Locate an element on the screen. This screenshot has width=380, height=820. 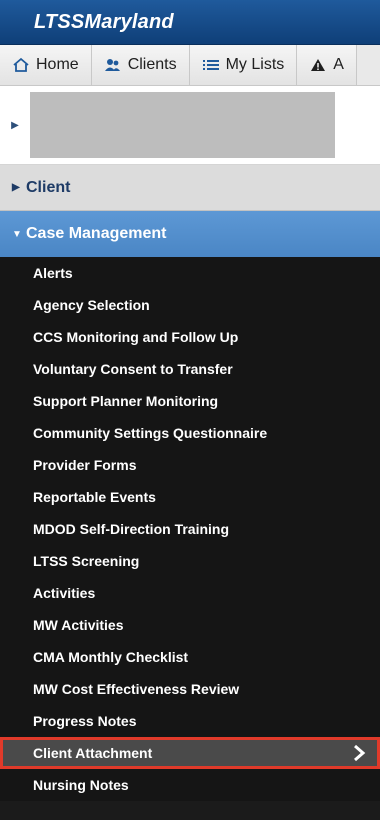
sidebar-item-activities: Activities is located at coordinates (190, 593).